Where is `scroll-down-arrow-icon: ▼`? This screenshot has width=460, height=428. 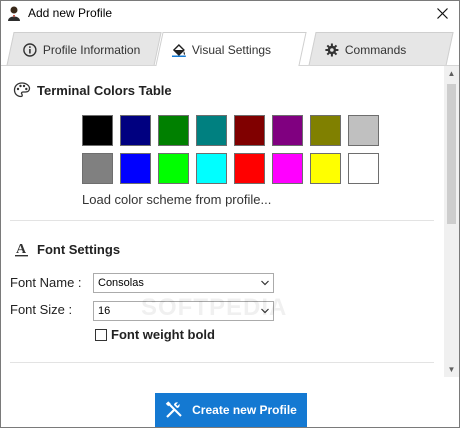
scroll-down-arrow-icon: ▼ is located at coordinates (451, 369).